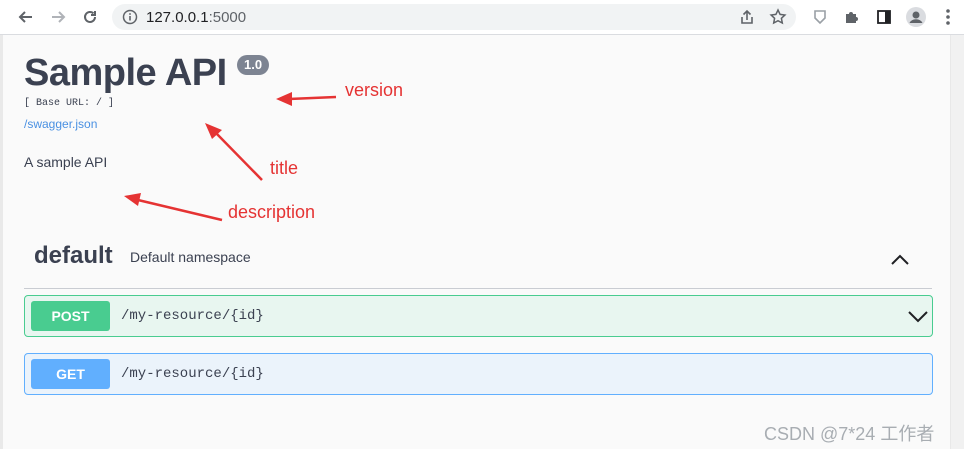 This screenshot has width=964, height=449. Describe the element at coordinates (60, 124) in the screenshot. I see `swagger-json-link: /swagger.json` at that location.